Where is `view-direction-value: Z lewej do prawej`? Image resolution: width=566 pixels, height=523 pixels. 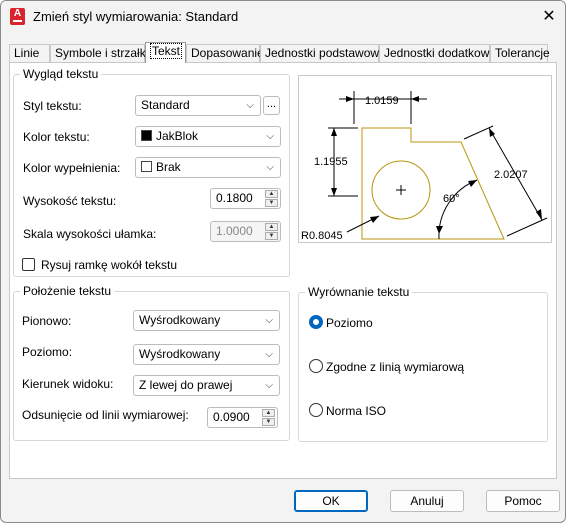
view-direction-value: Z lewej do prawej is located at coordinates (186, 385).